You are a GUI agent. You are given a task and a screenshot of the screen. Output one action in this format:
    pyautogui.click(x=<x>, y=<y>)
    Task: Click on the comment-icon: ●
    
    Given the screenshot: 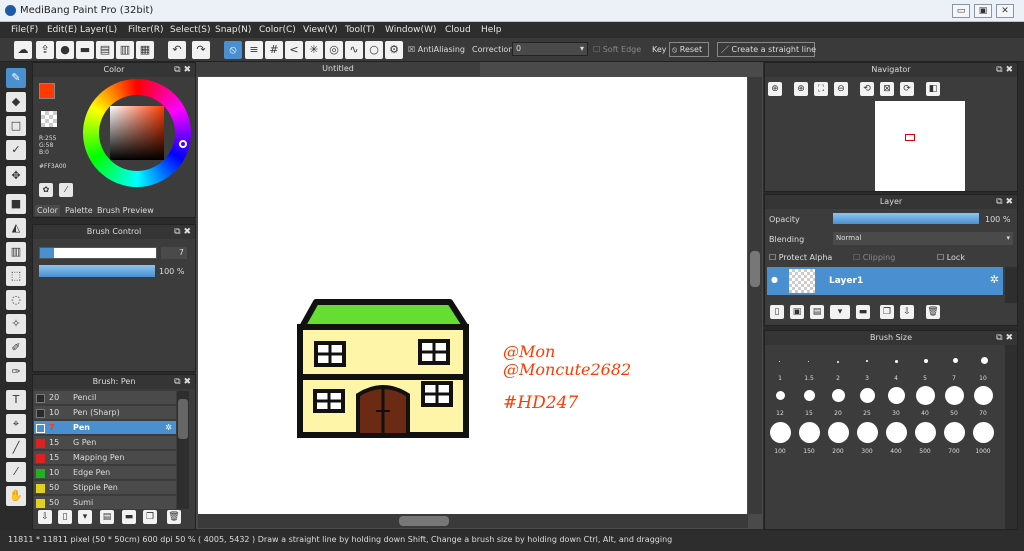 What is the action you would take?
    pyautogui.click(x=65, y=50)
    